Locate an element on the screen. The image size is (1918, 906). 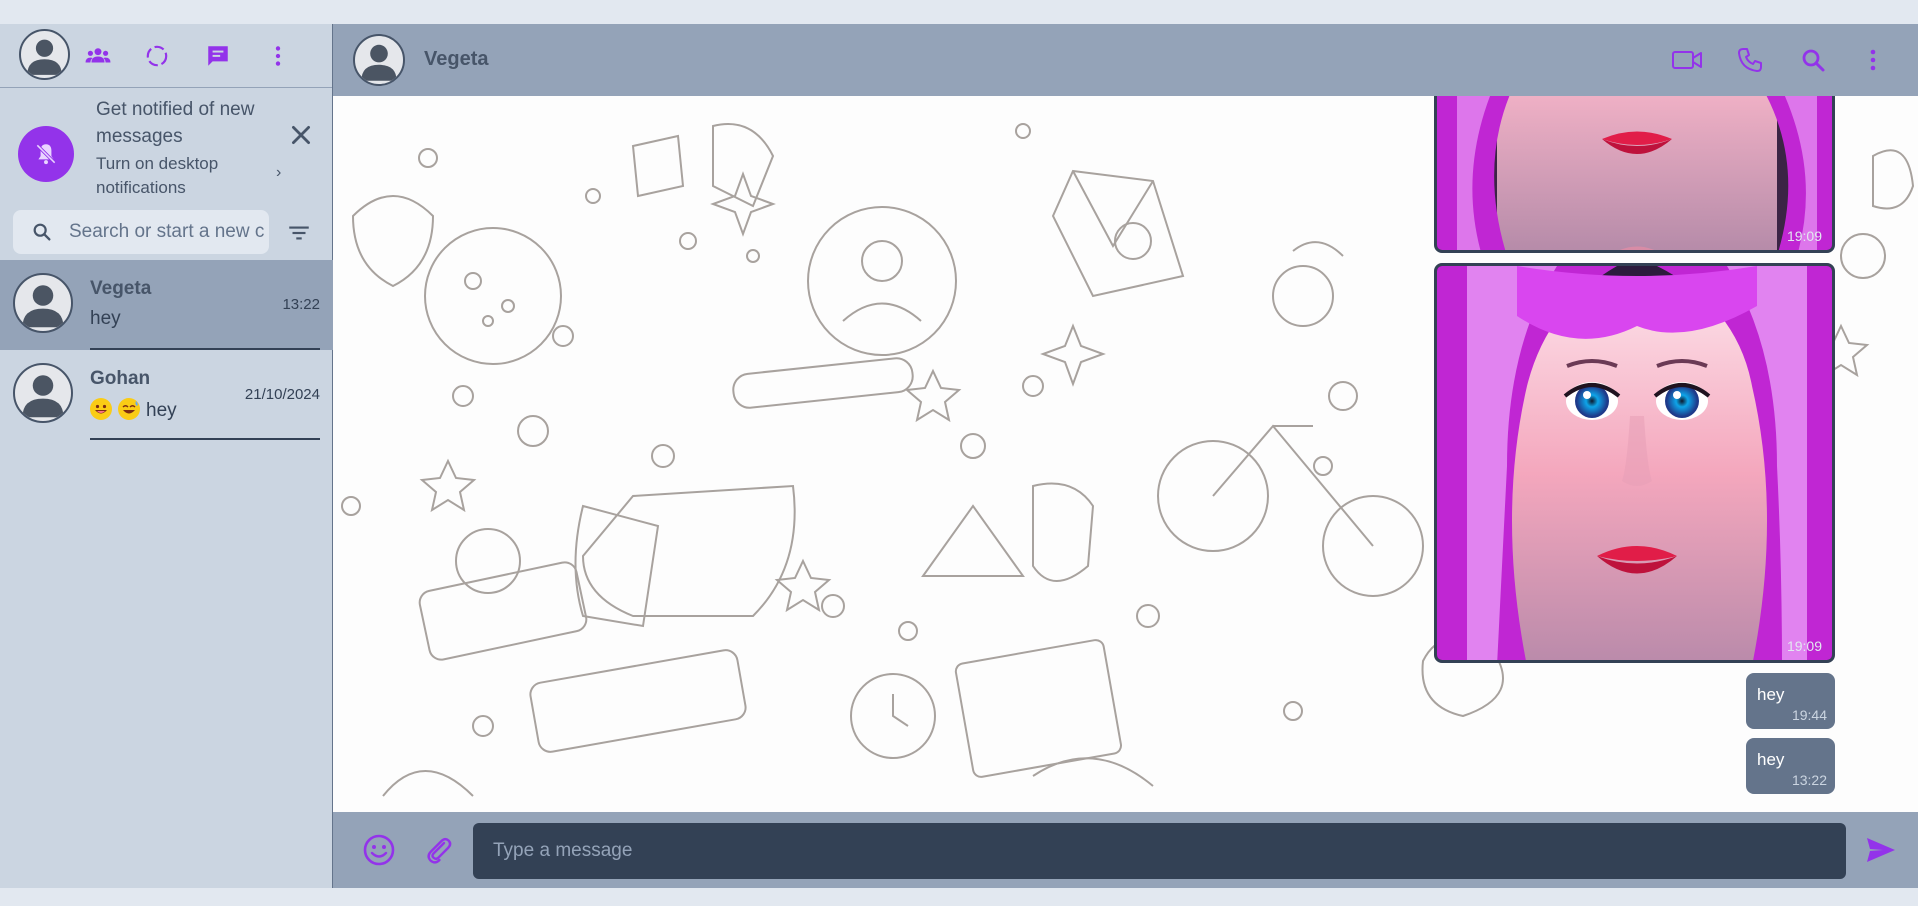
divider is located at coordinates (205, 439).